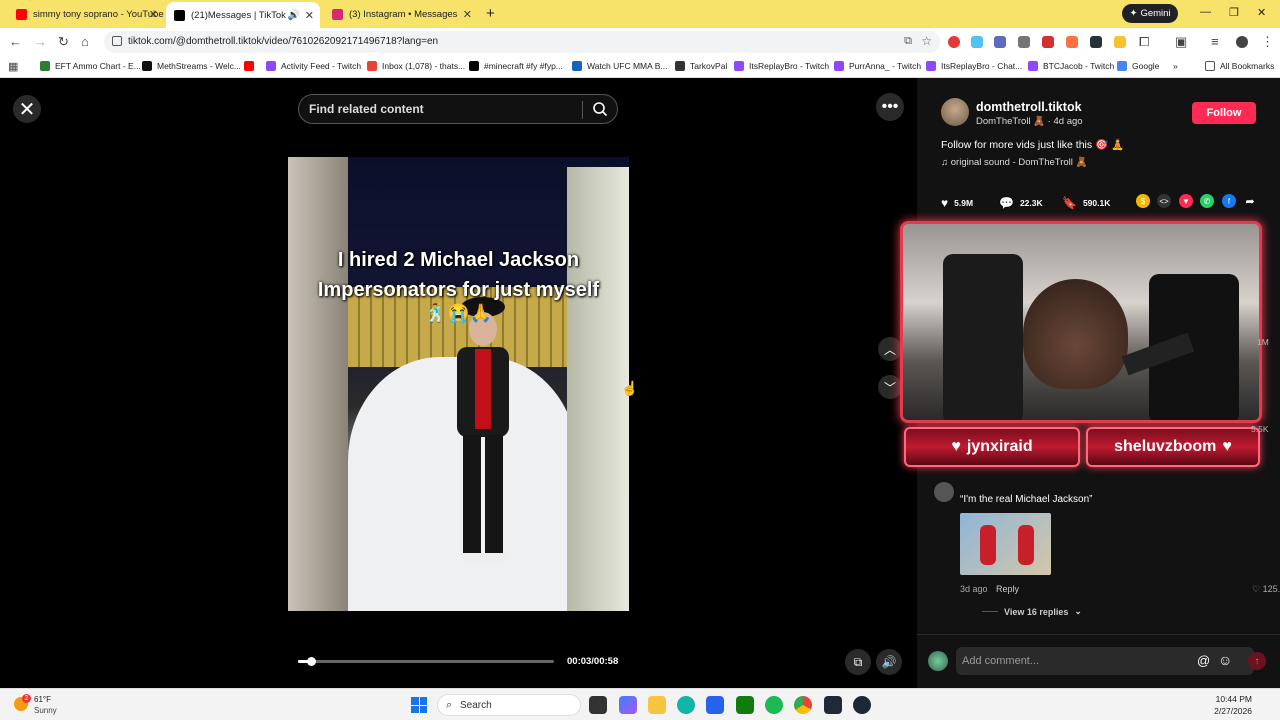  What do you see at coordinates (401, 14) in the screenshot?
I see `tab-instagram: (3) Instagram • Messages ✕` at bounding box center [401, 14].